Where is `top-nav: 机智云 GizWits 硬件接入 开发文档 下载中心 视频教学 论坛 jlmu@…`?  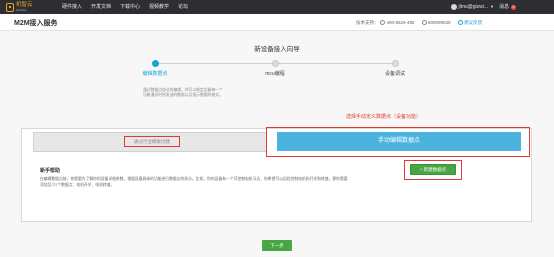 top-nav: 机智云 GizWits 硬件接入 开发文档 下载中心 视频教学 论坛 jlmu@… is located at coordinates (277, 7).